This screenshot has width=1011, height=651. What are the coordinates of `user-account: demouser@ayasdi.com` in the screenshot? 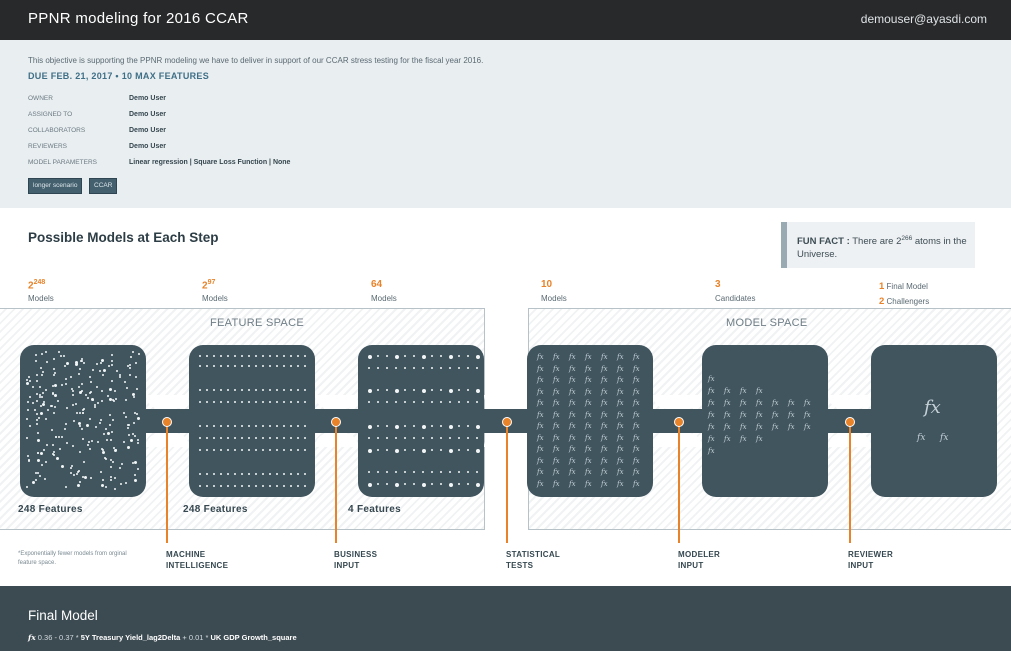 It's located at (924, 19).